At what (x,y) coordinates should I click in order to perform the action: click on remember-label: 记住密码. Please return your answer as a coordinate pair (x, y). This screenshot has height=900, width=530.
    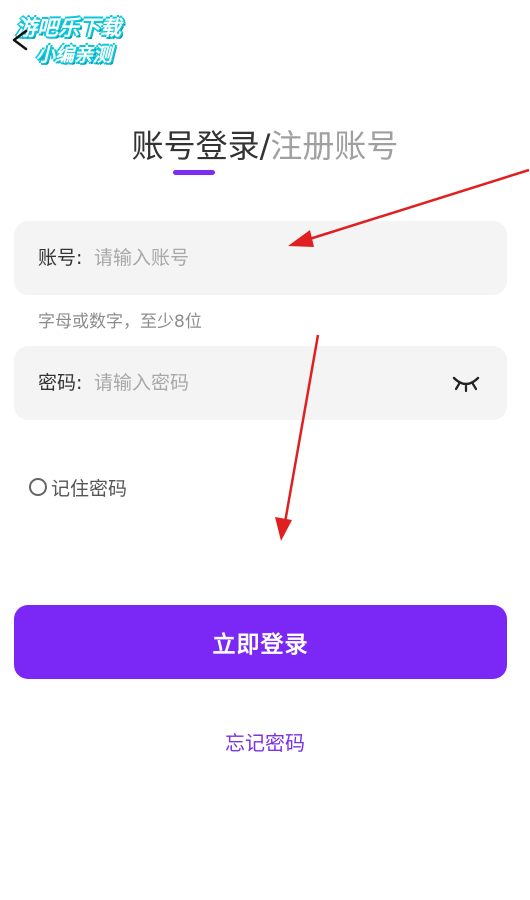
    Looking at the image, I should click on (89, 488).